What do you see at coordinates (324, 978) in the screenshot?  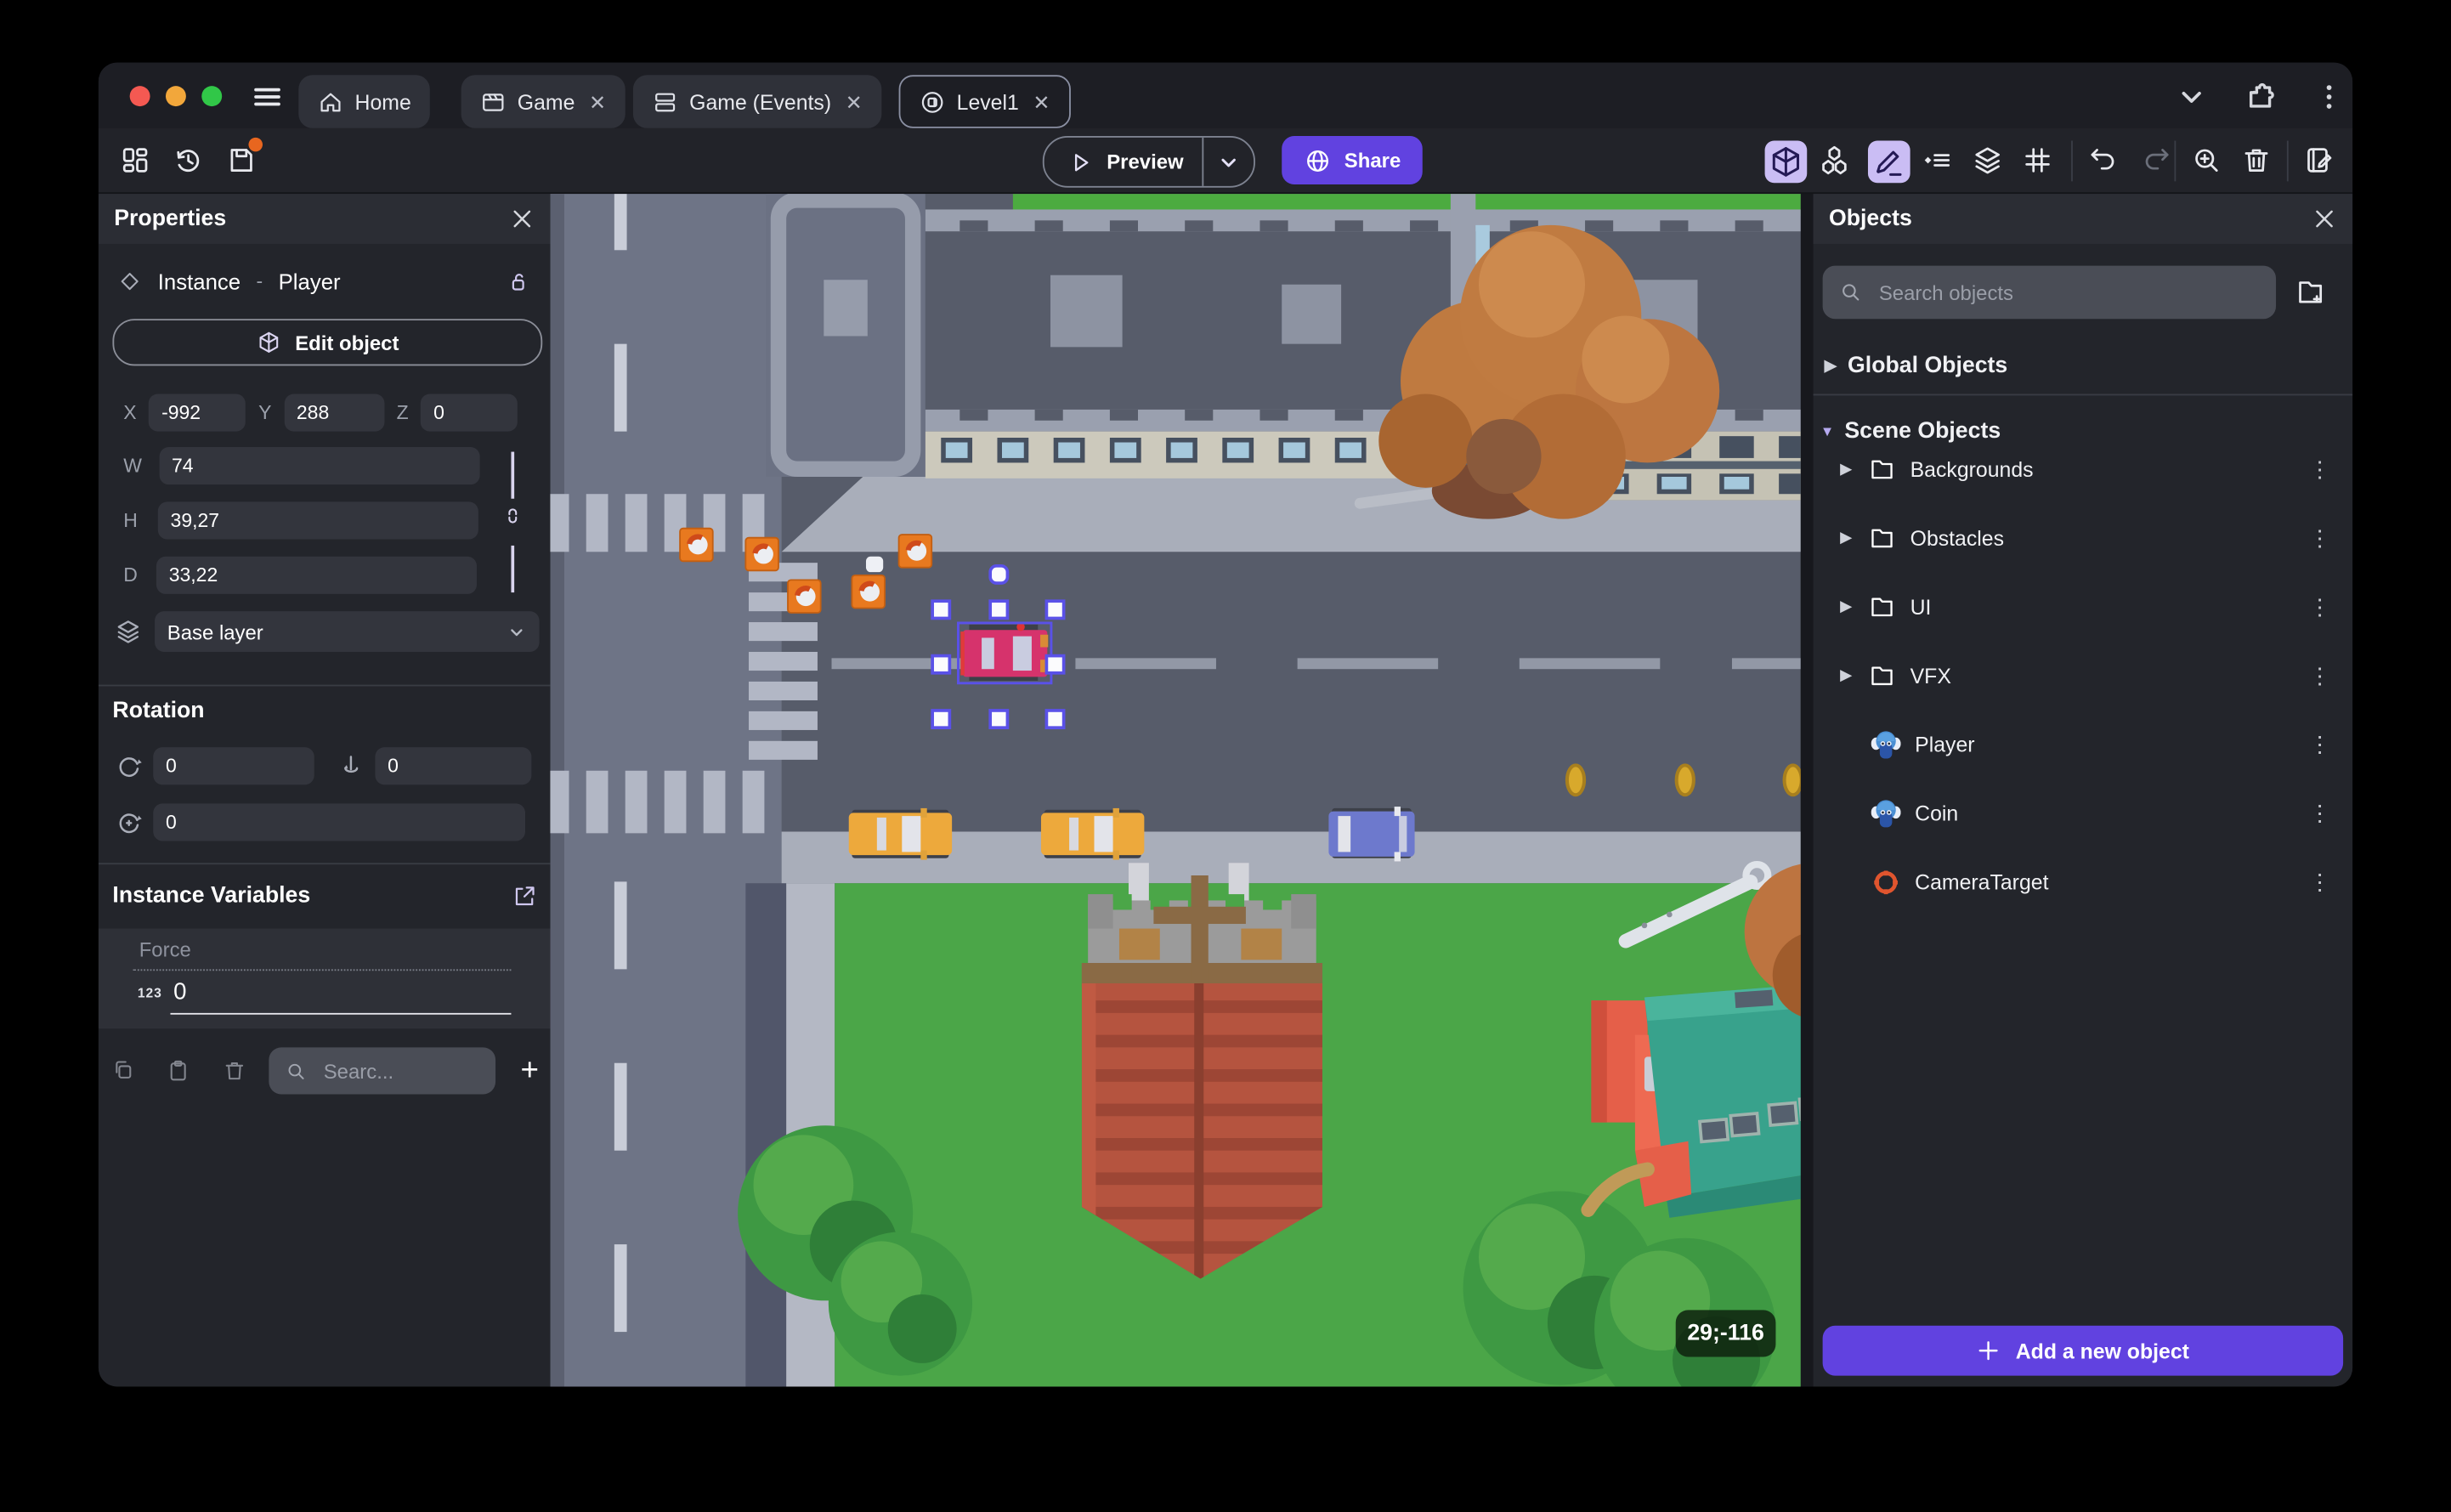 I see `variable-row: Force 123 0` at bounding box center [324, 978].